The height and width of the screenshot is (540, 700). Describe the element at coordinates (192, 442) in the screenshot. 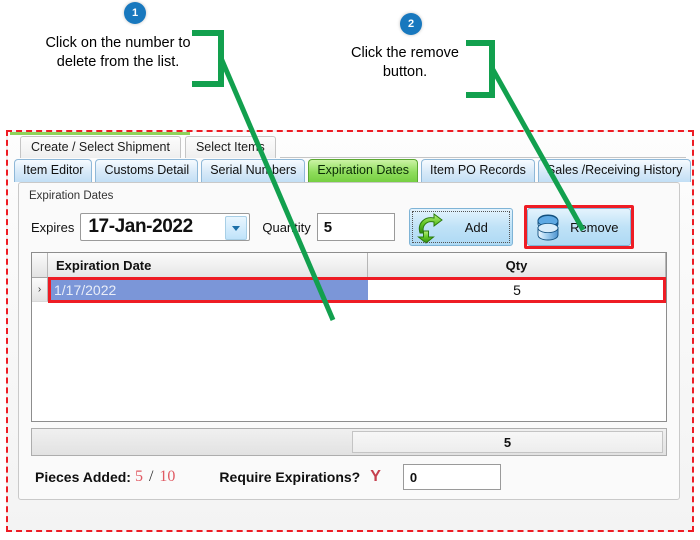

I see `totals-left-spacer` at that location.